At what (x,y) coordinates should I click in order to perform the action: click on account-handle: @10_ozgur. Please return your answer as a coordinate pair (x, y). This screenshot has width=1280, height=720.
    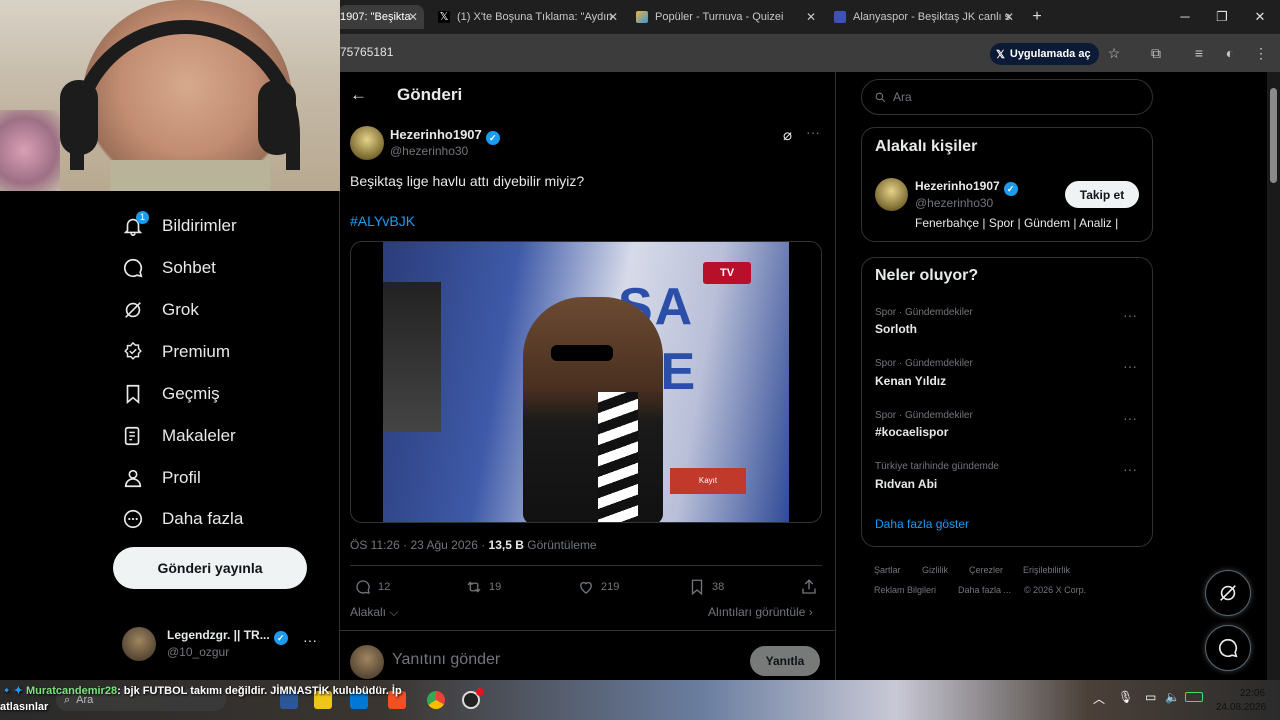
    Looking at the image, I should click on (198, 652).